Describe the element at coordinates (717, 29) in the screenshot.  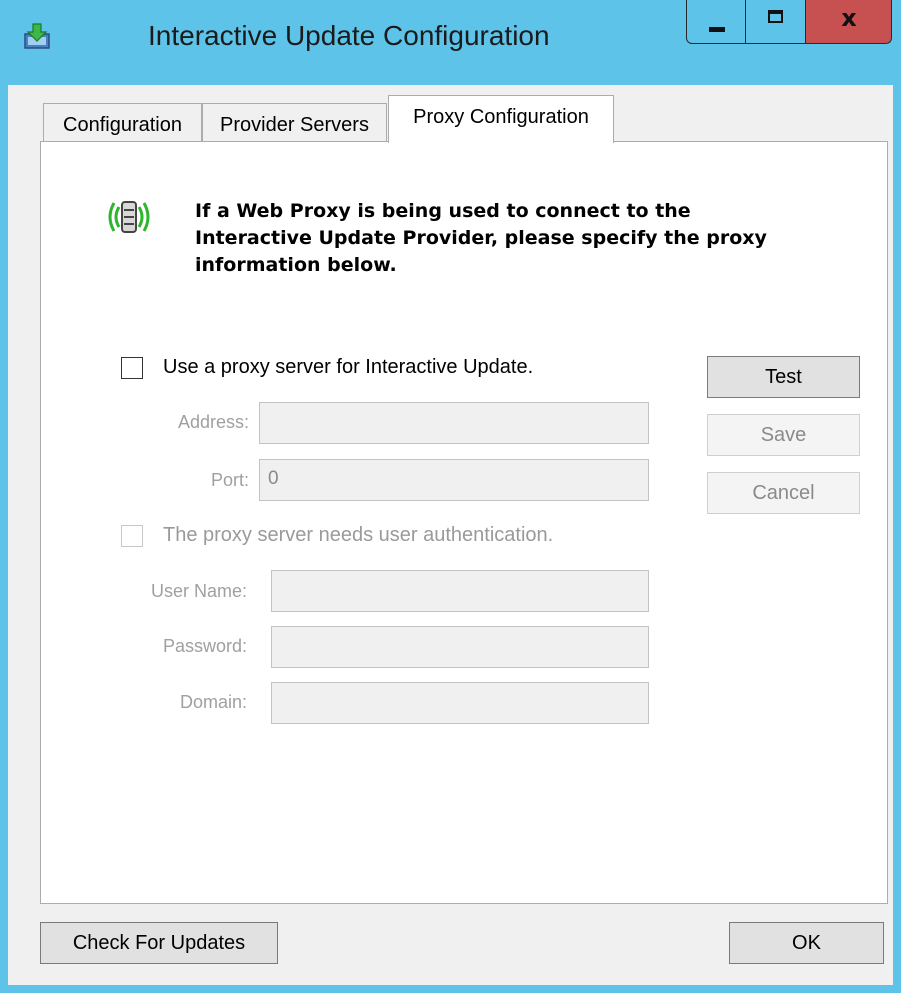
I see `minimize-icon` at that location.